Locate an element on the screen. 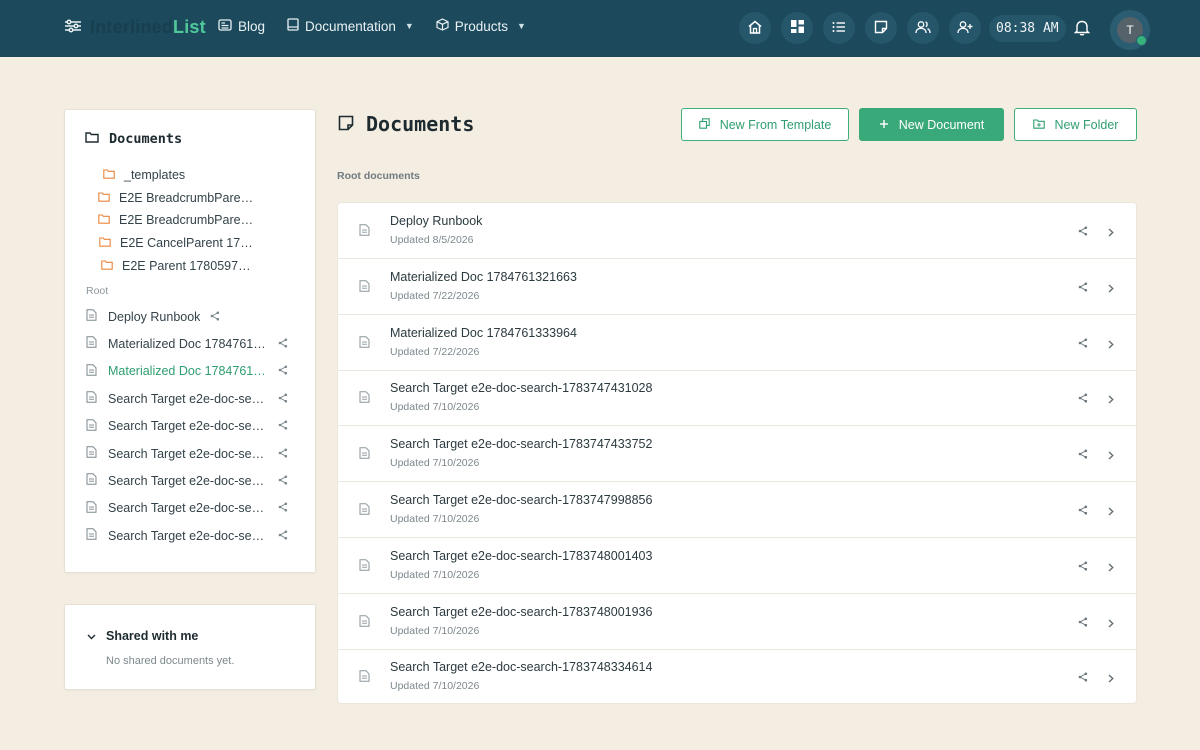 Image resolution: width=1200 pixels, height=750 pixels. notes-button is located at coordinates (881, 28).